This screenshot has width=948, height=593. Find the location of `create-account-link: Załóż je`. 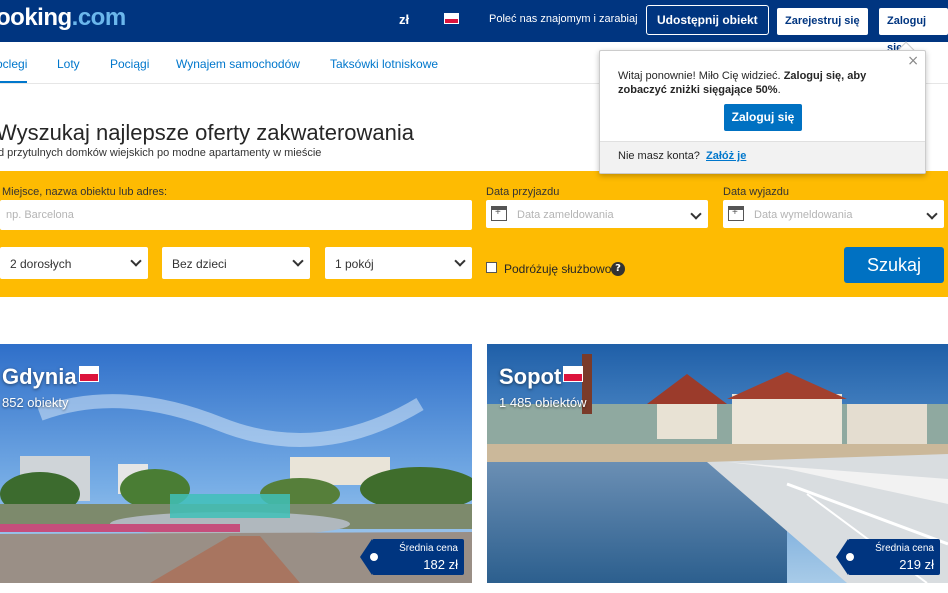

create-account-link: Załóż je is located at coordinates (726, 156).